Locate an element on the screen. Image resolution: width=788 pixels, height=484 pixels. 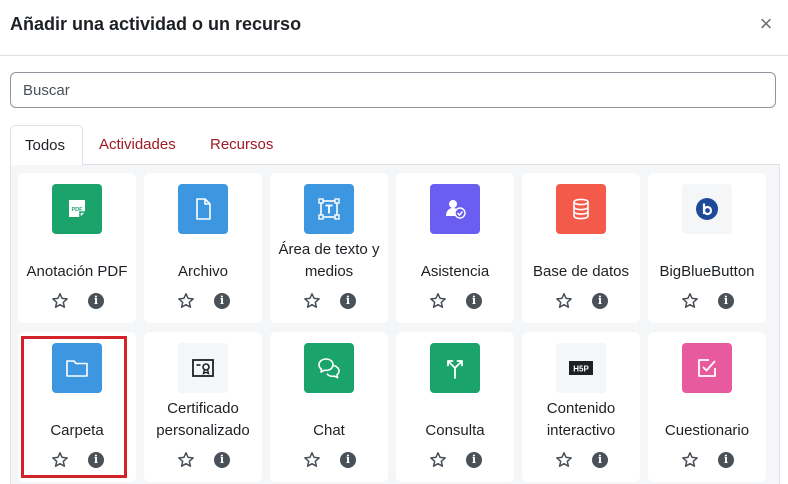
quiz-icon is located at coordinates (707, 368).